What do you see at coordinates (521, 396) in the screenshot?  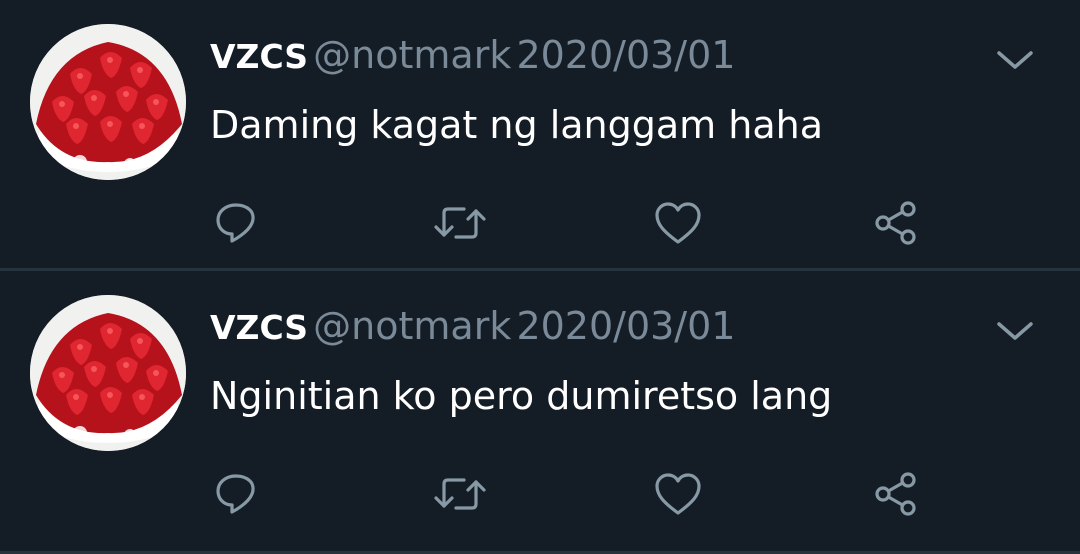 I see `tweet-text: Nginitian ko pero dumiretso lang` at bounding box center [521, 396].